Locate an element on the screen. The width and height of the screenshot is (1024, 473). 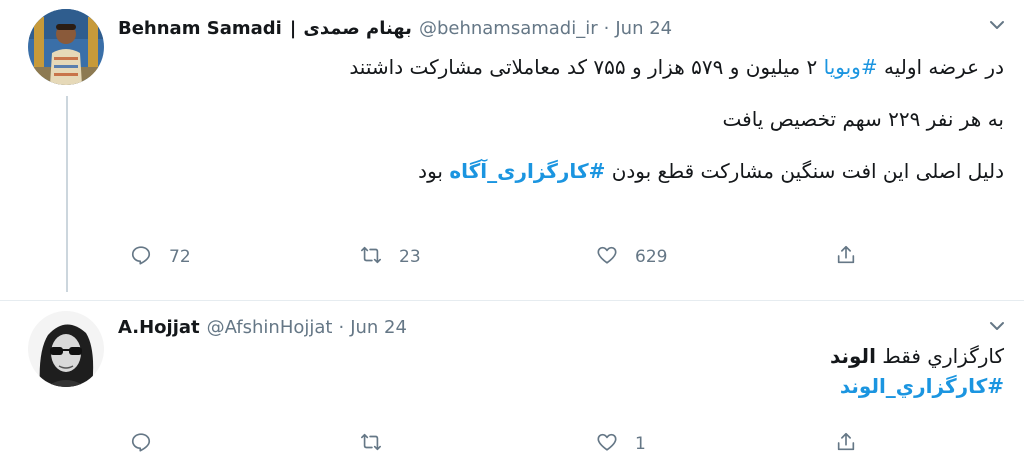
retweet-button is located at coordinates (379, 444).